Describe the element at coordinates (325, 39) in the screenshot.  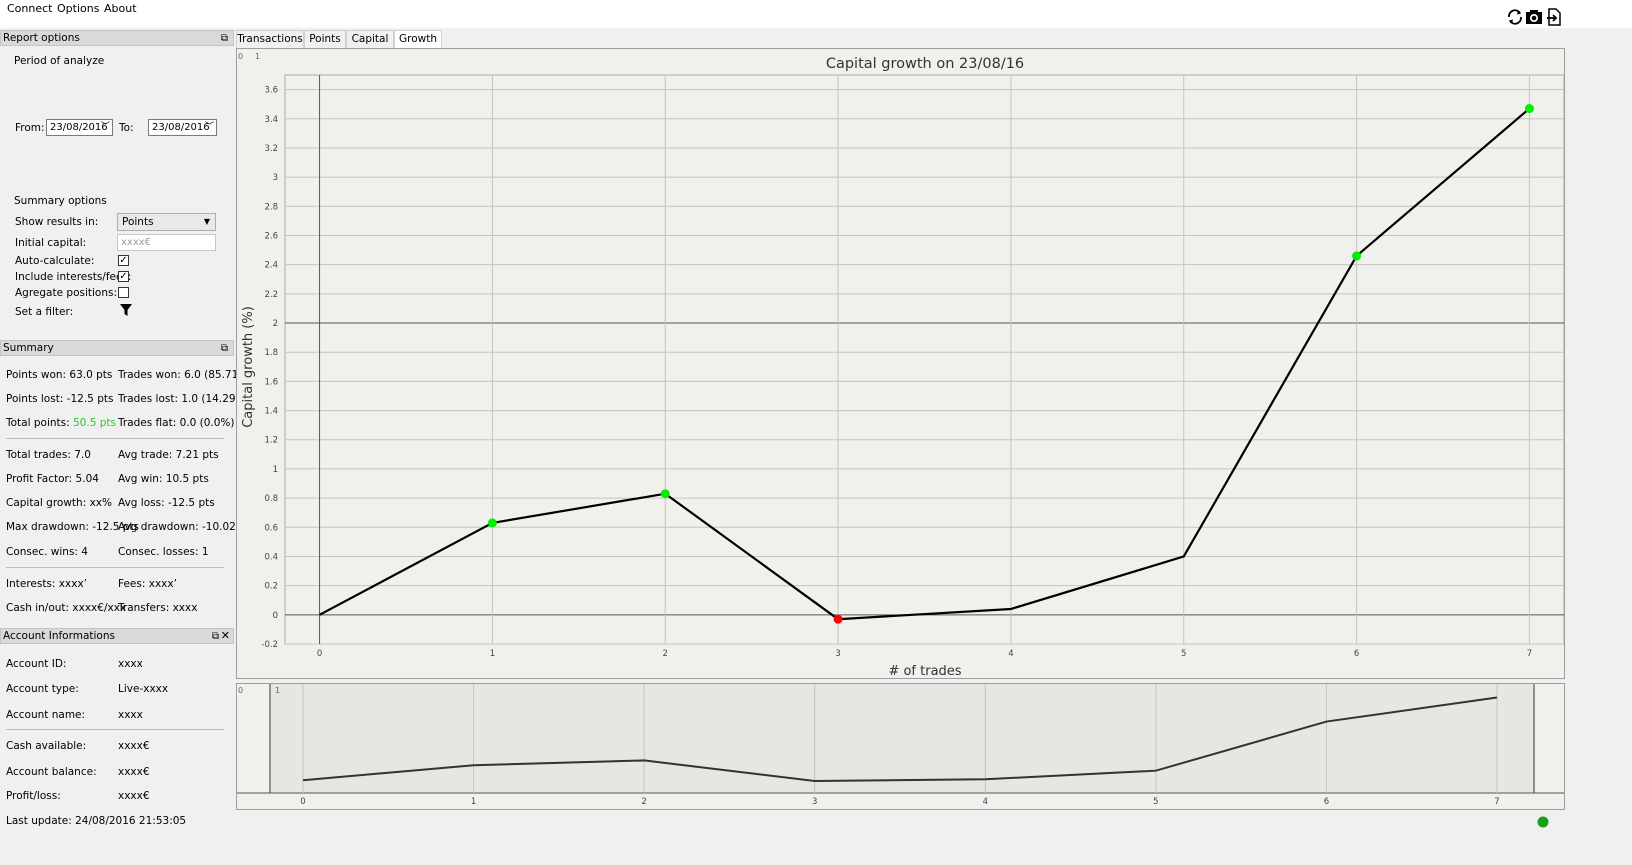
I see `tab-points: Points` at that location.